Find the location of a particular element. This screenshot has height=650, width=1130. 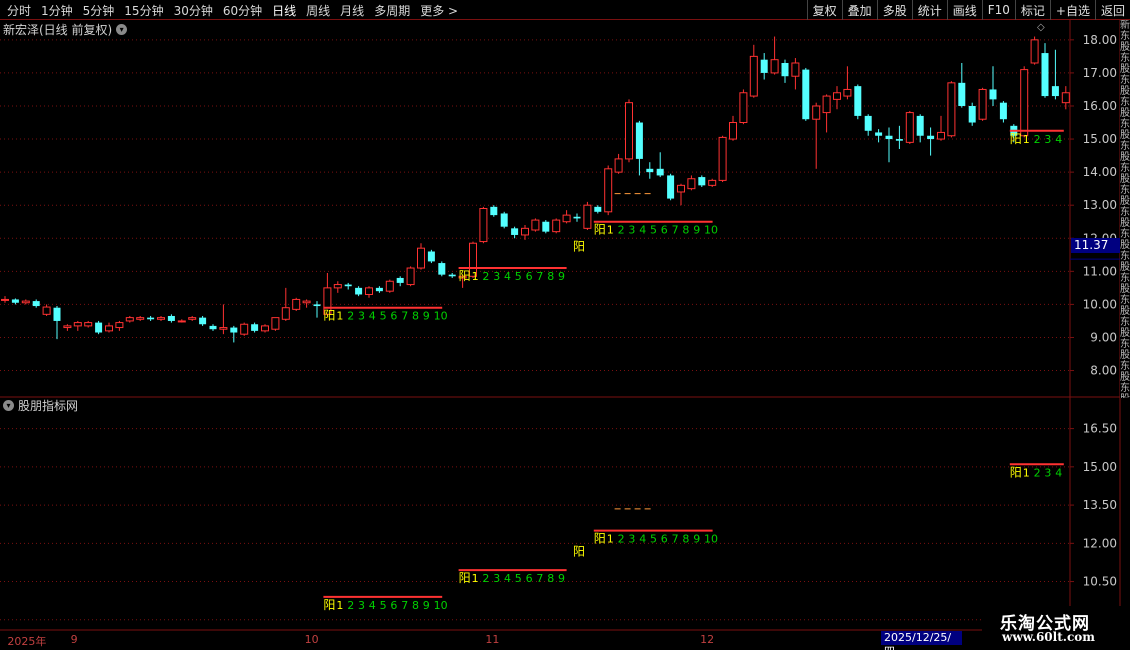

y-tick-label: 13.00 is located at coordinates (1100, 205).